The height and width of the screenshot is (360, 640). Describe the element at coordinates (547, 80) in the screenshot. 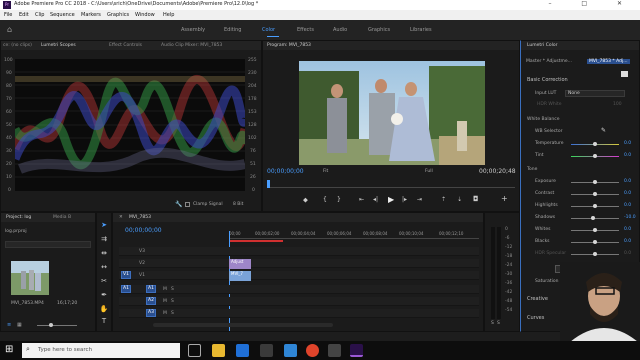

I see `basic-correction-header: Basic Correction` at that location.